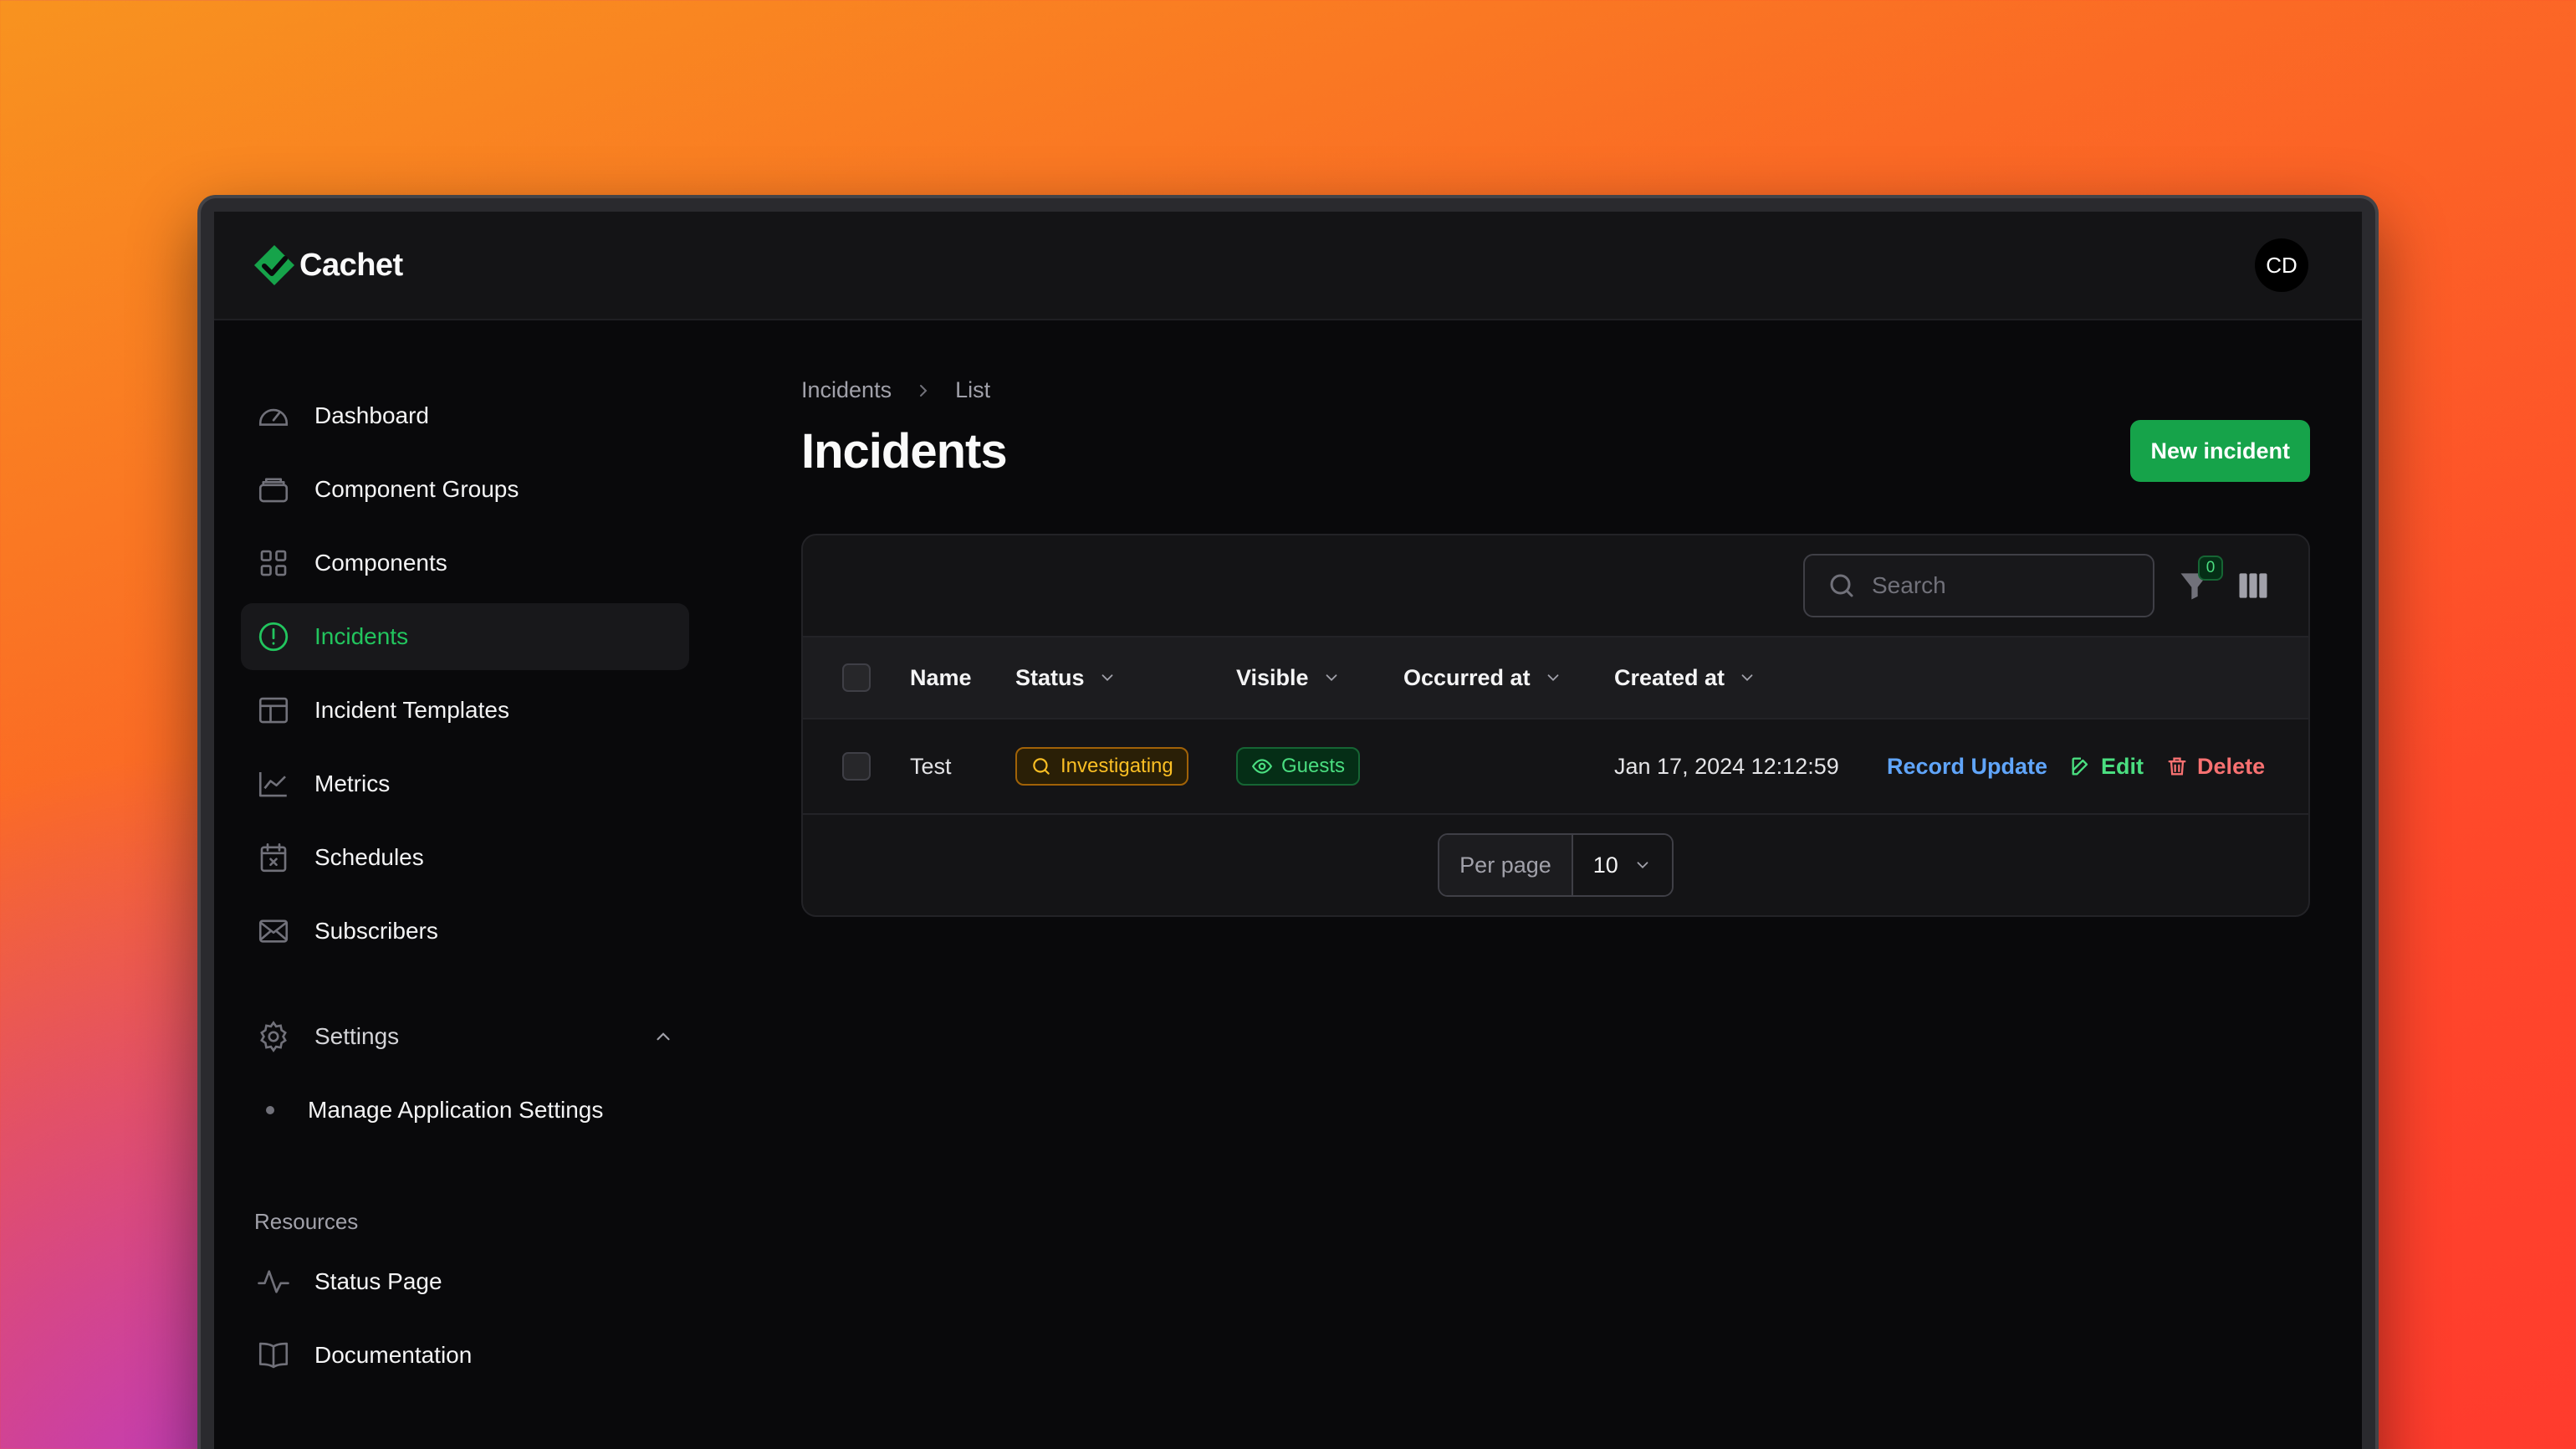  I want to click on column-header-name: Name, so click(941, 677).